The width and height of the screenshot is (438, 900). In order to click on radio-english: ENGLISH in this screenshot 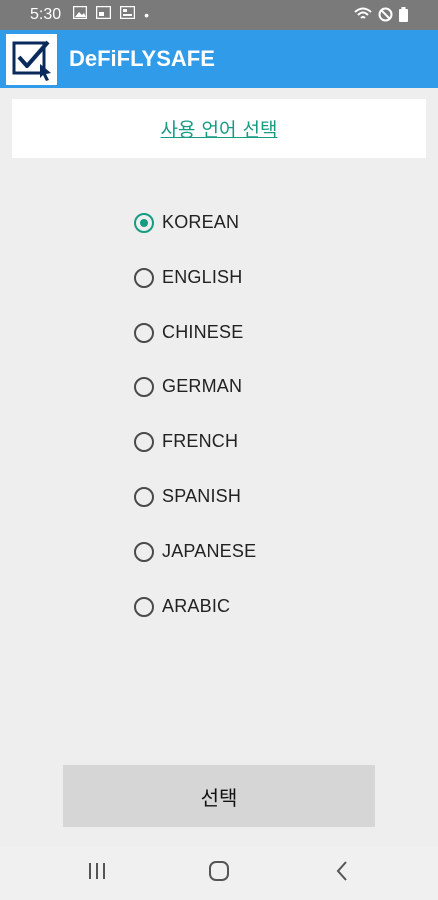, I will do `click(188, 277)`.